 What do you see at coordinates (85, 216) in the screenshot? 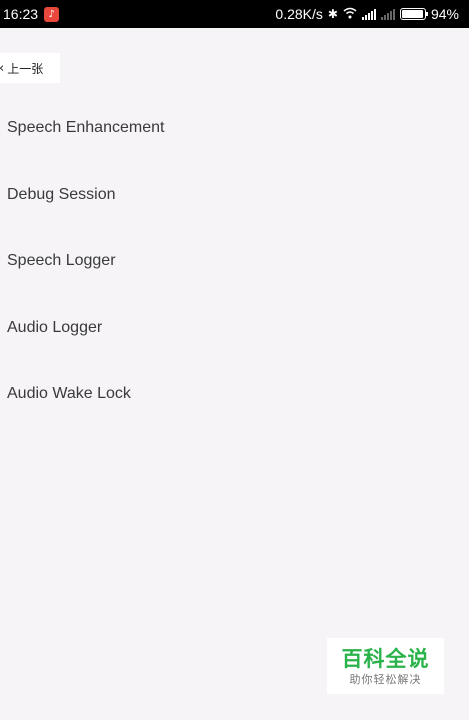
I see `menu-item-debug-session: Debug Session` at bounding box center [85, 216].